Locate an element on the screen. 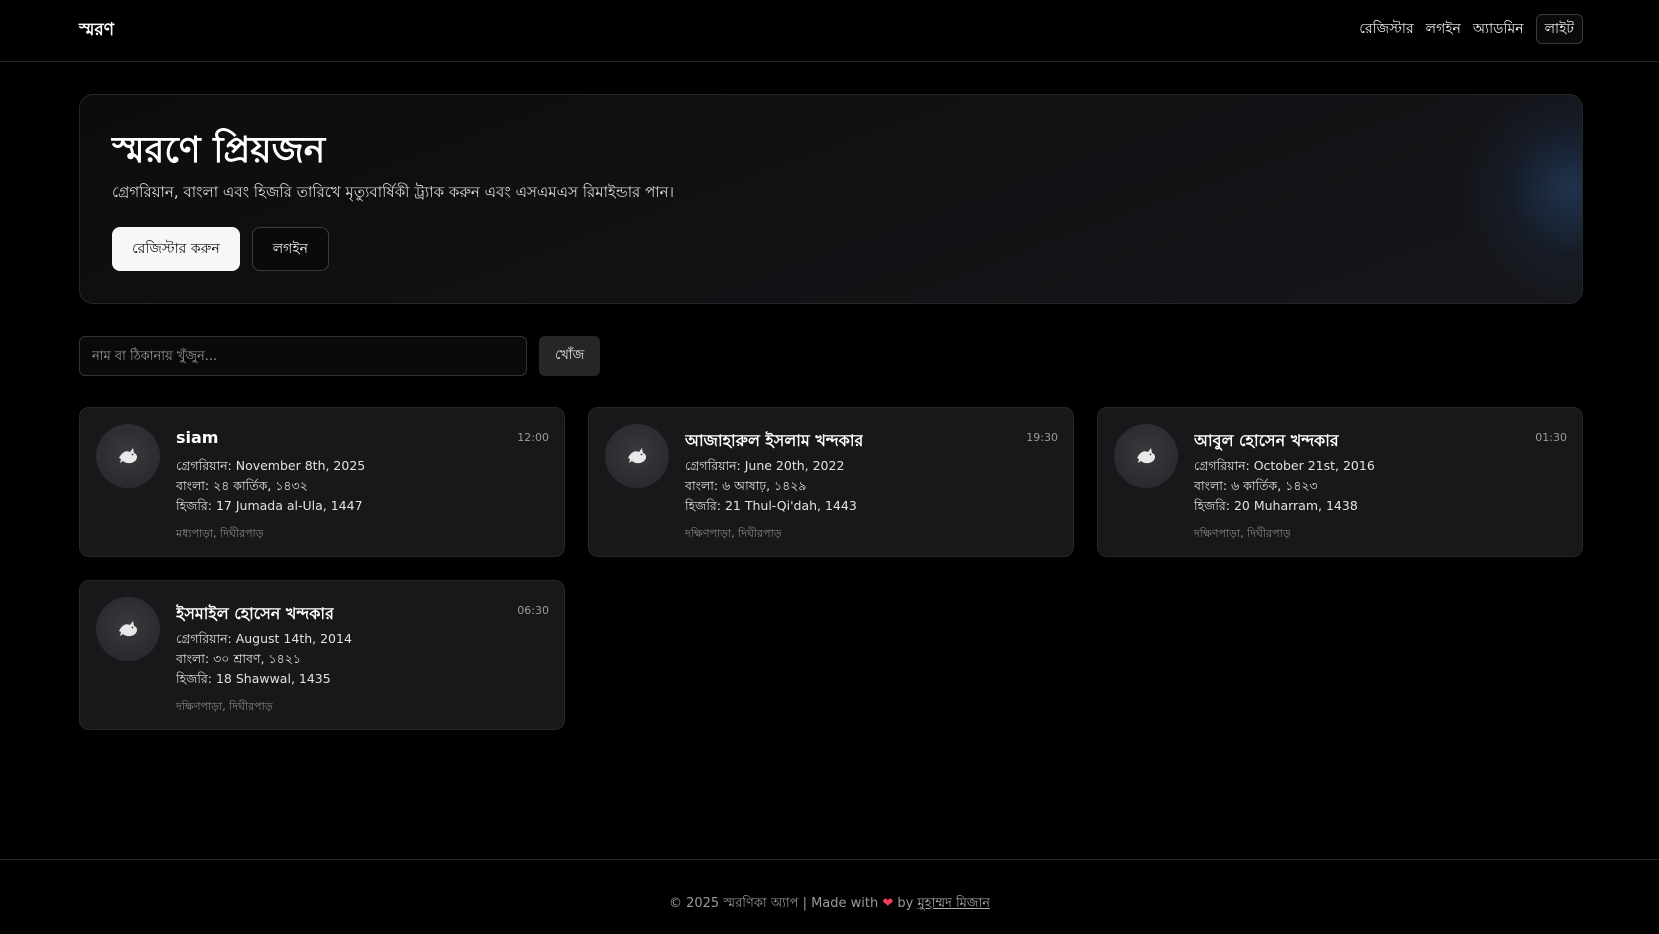 The image size is (1659, 934). footer-copyright: © 2025 স্মরণিকা অ্যাপ | Made with is located at coordinates (773, 903).